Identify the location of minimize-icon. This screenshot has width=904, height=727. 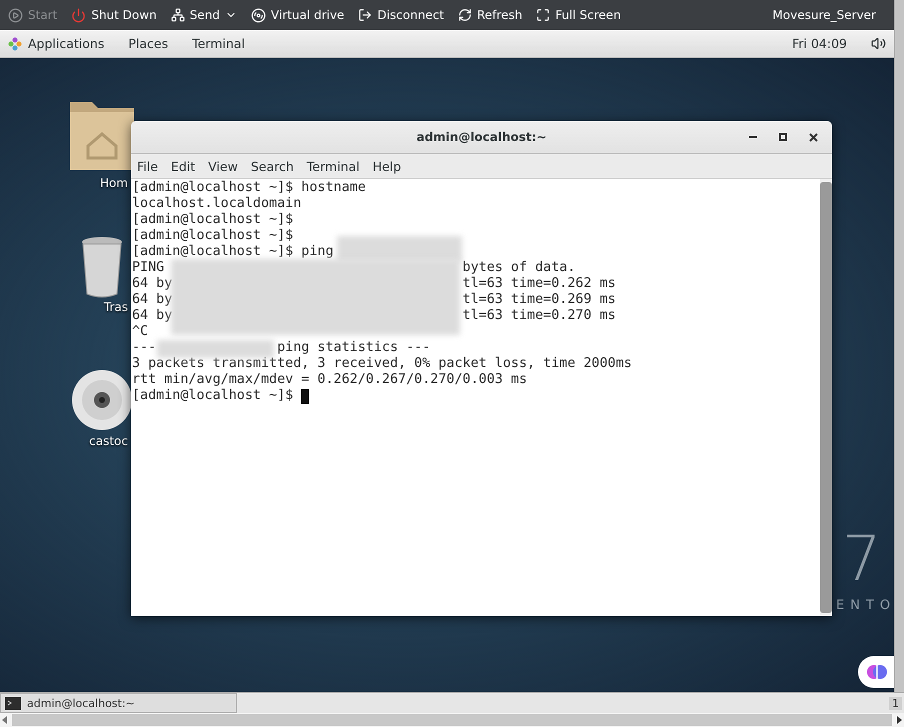
(753, 137).